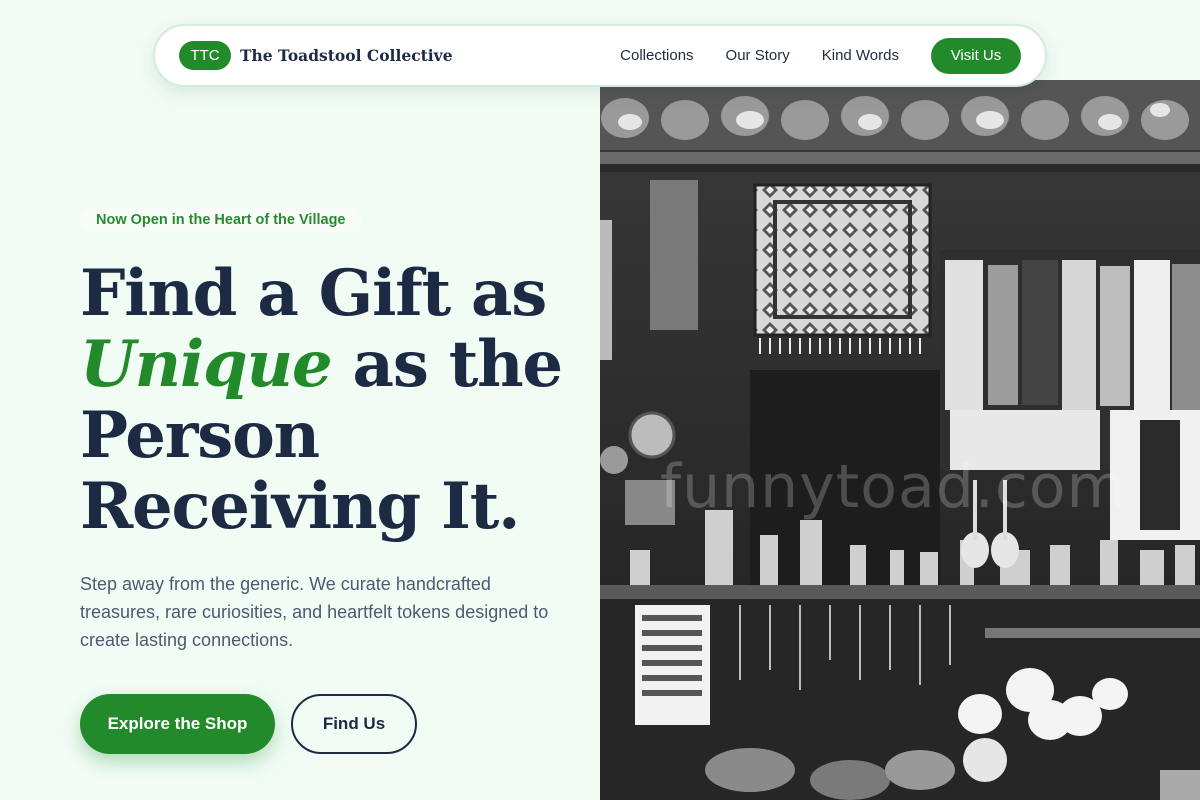  Describe the element at coordinates (300, 506) in the screenshot. I see `headline-line-4: Receiving It.` at that location.